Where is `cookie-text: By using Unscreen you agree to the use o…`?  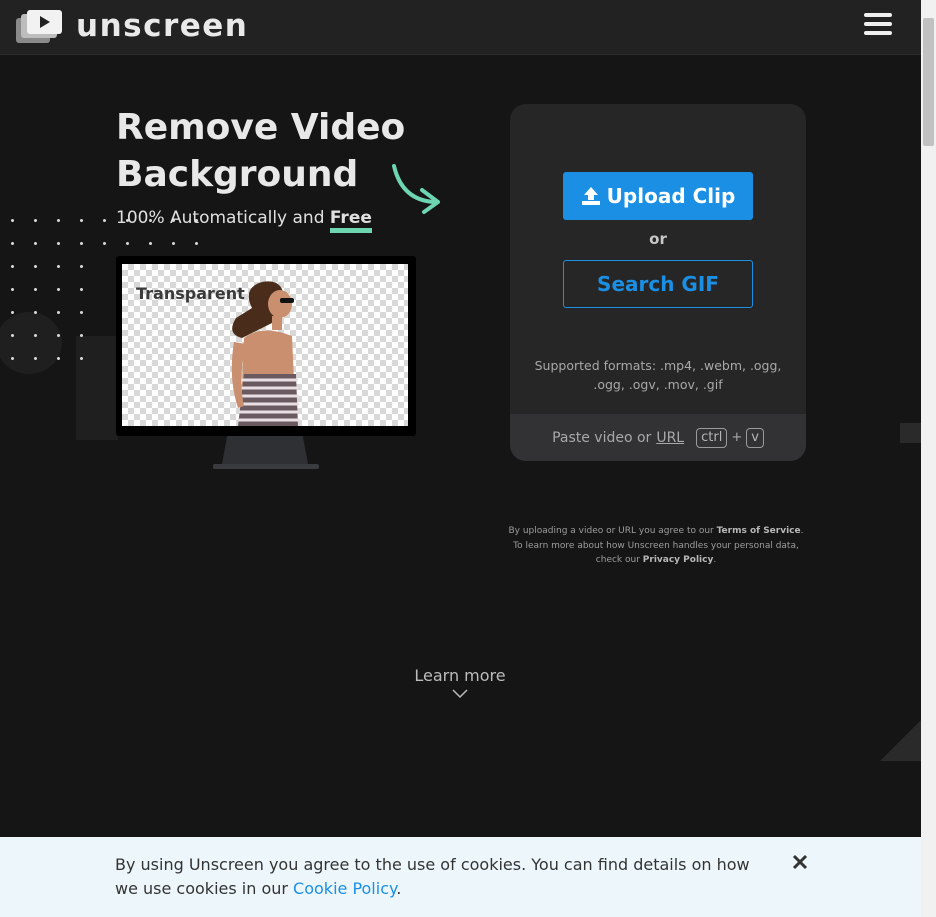
cookie-text: By using Unscreen you agree to the use o… is located at coordinates (432, 876).